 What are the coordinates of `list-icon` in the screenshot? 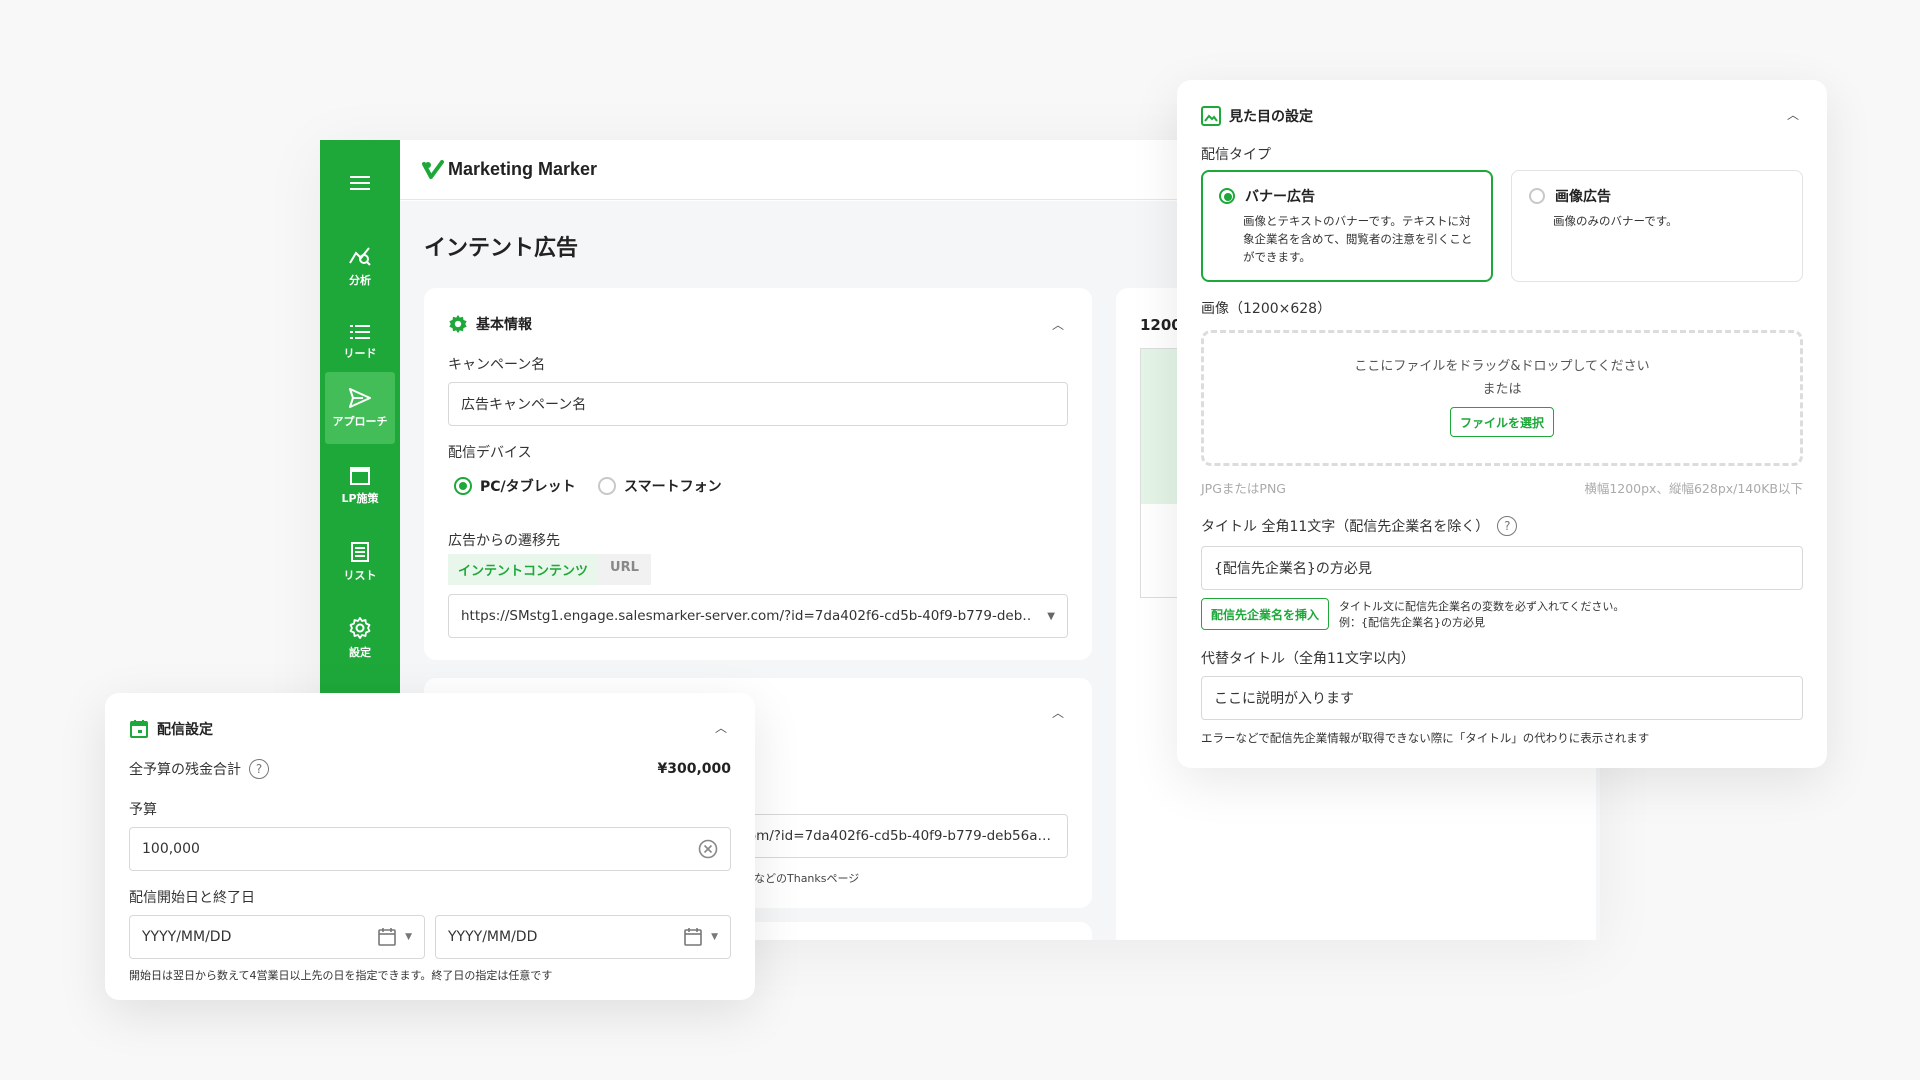 It's located at (360, 331).